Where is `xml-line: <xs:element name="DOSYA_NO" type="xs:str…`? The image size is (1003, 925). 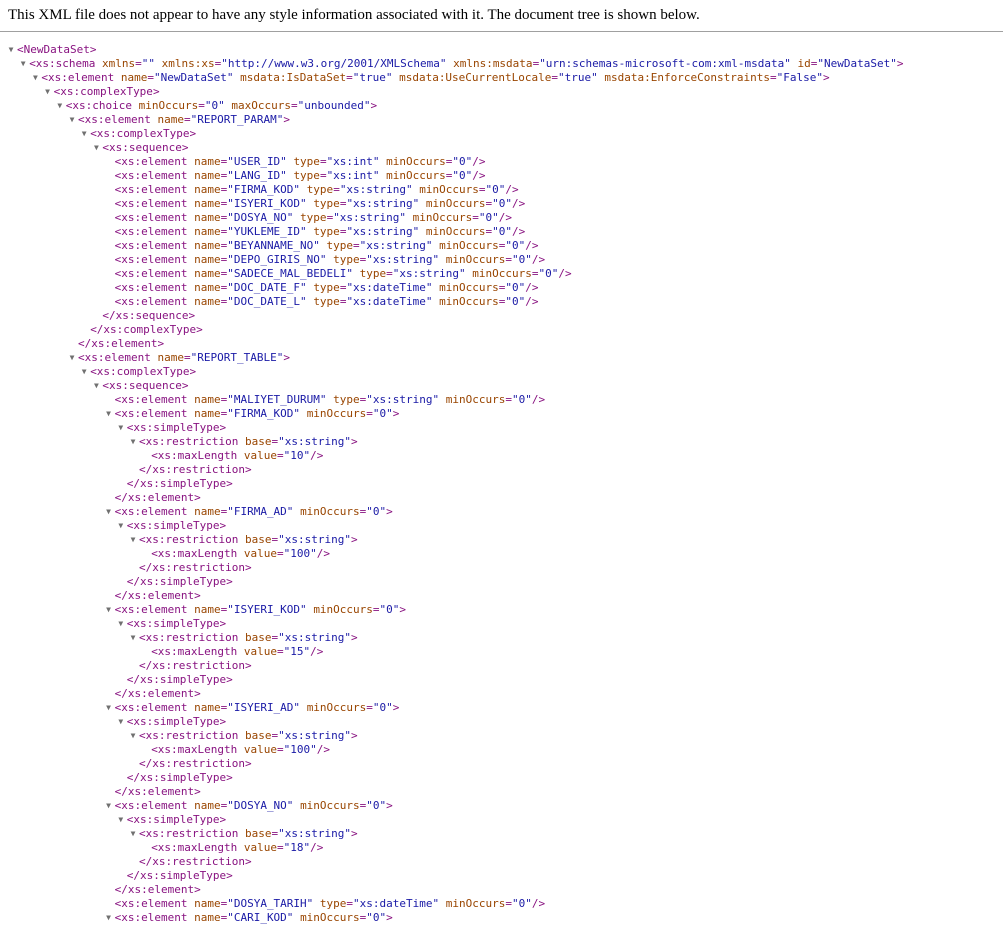 xml-line: <xs:element name="DOSYA_NO" type="xs:str… is located at coordinates (501, 218).